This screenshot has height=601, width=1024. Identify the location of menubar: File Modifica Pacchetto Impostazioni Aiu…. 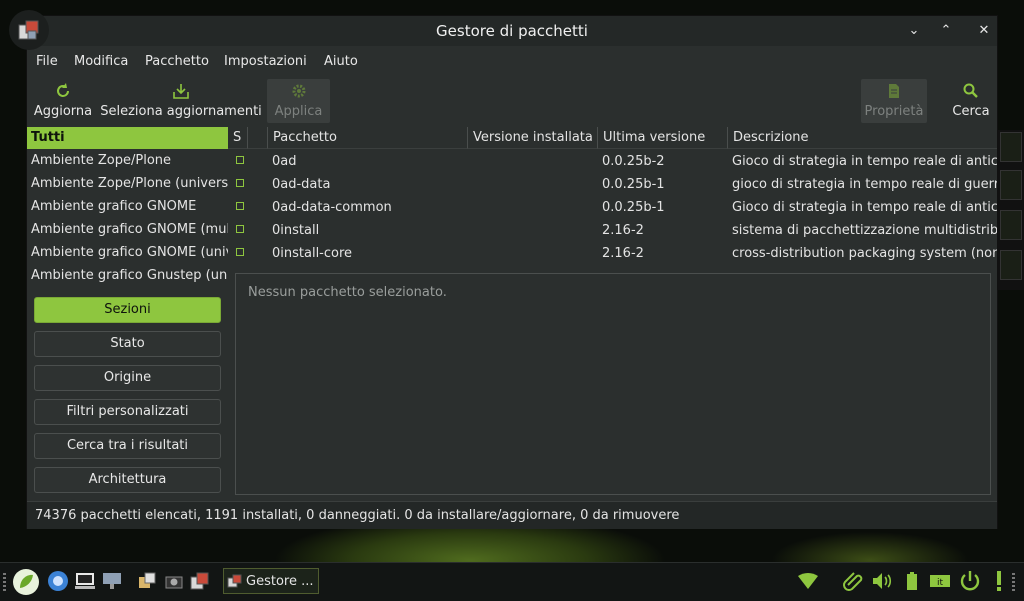
(512, 61).